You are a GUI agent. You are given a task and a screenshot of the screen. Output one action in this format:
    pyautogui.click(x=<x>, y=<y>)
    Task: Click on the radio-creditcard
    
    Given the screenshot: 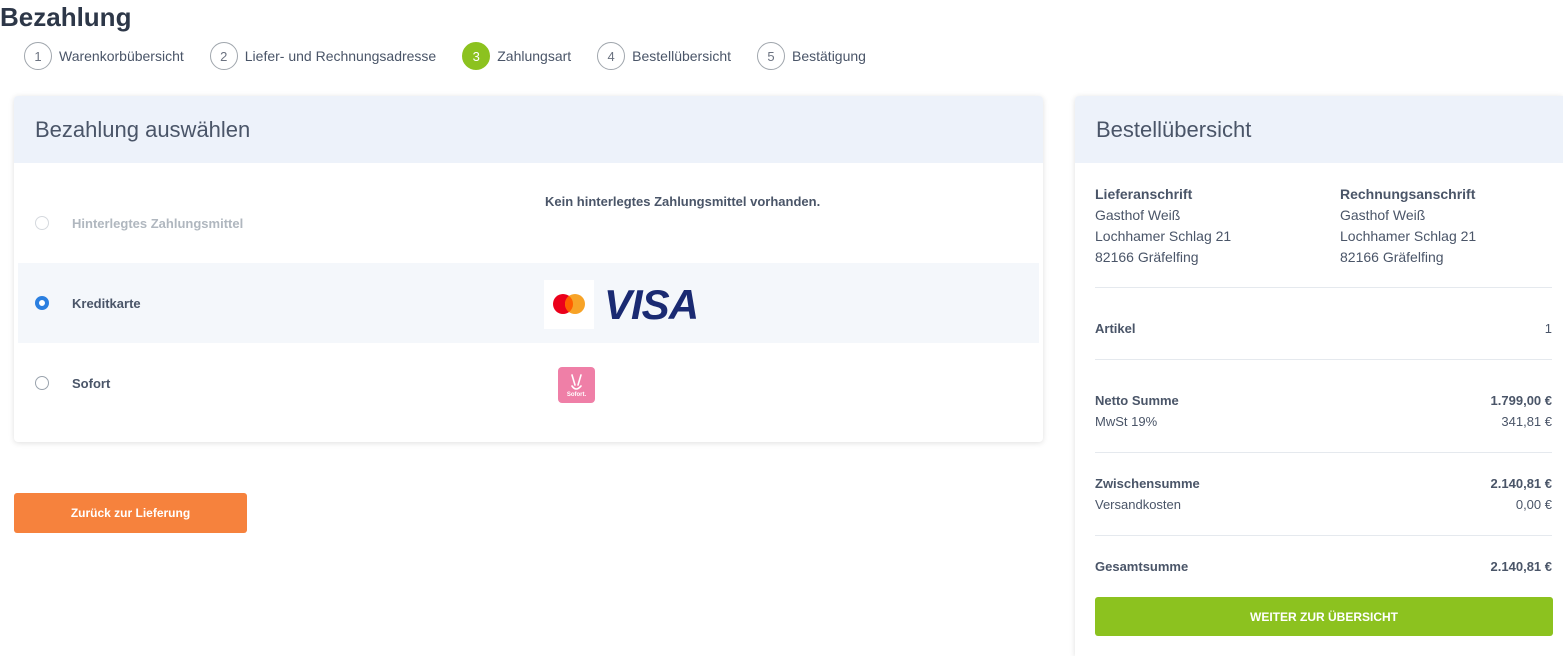 What is the action you would take?
    pyautogui.click(x=42, y=303)
    